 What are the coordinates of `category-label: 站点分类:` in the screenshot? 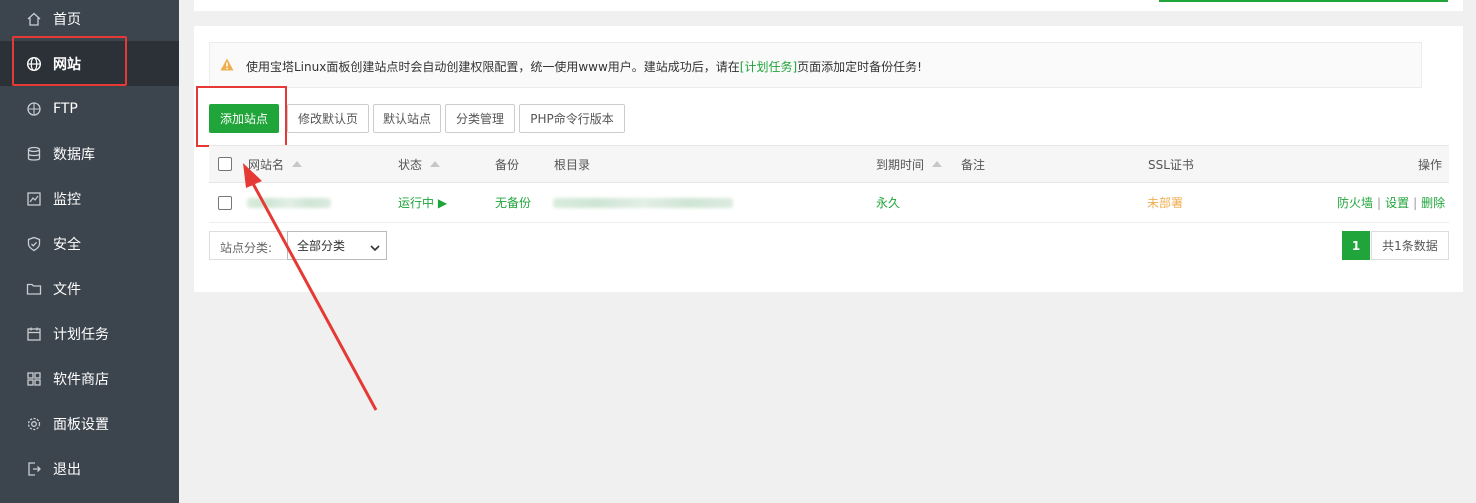 It's located at (246, 248).